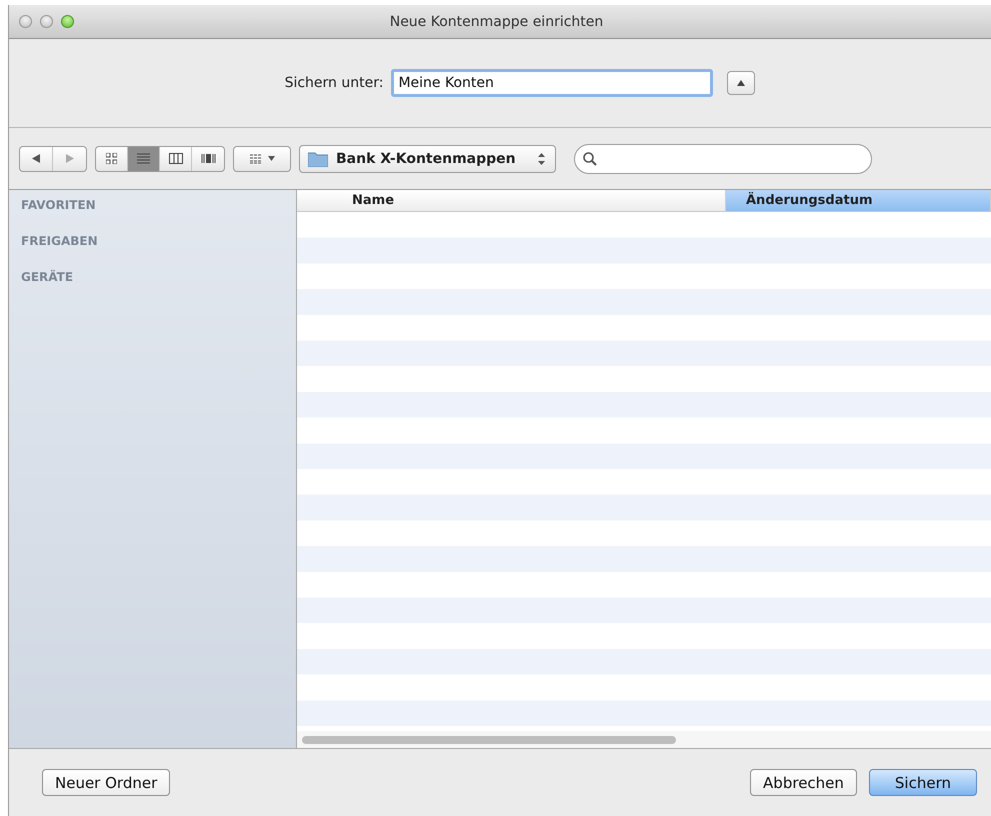 This screenshot has height=816, width=991. What do you see at coordinates (58, 205) in the screenshot?
I see `sidebar-heading: FAVORITEN` at bounding box center [58, 205].